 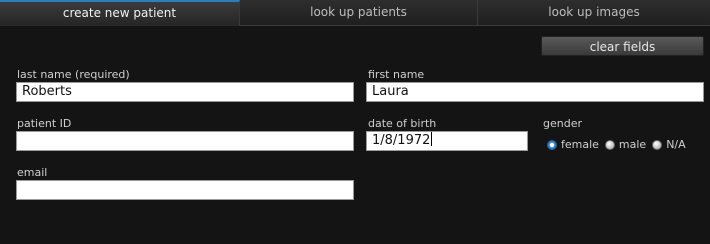 I want to click on last-name-label: last name (required), so click(x=73, y=74).